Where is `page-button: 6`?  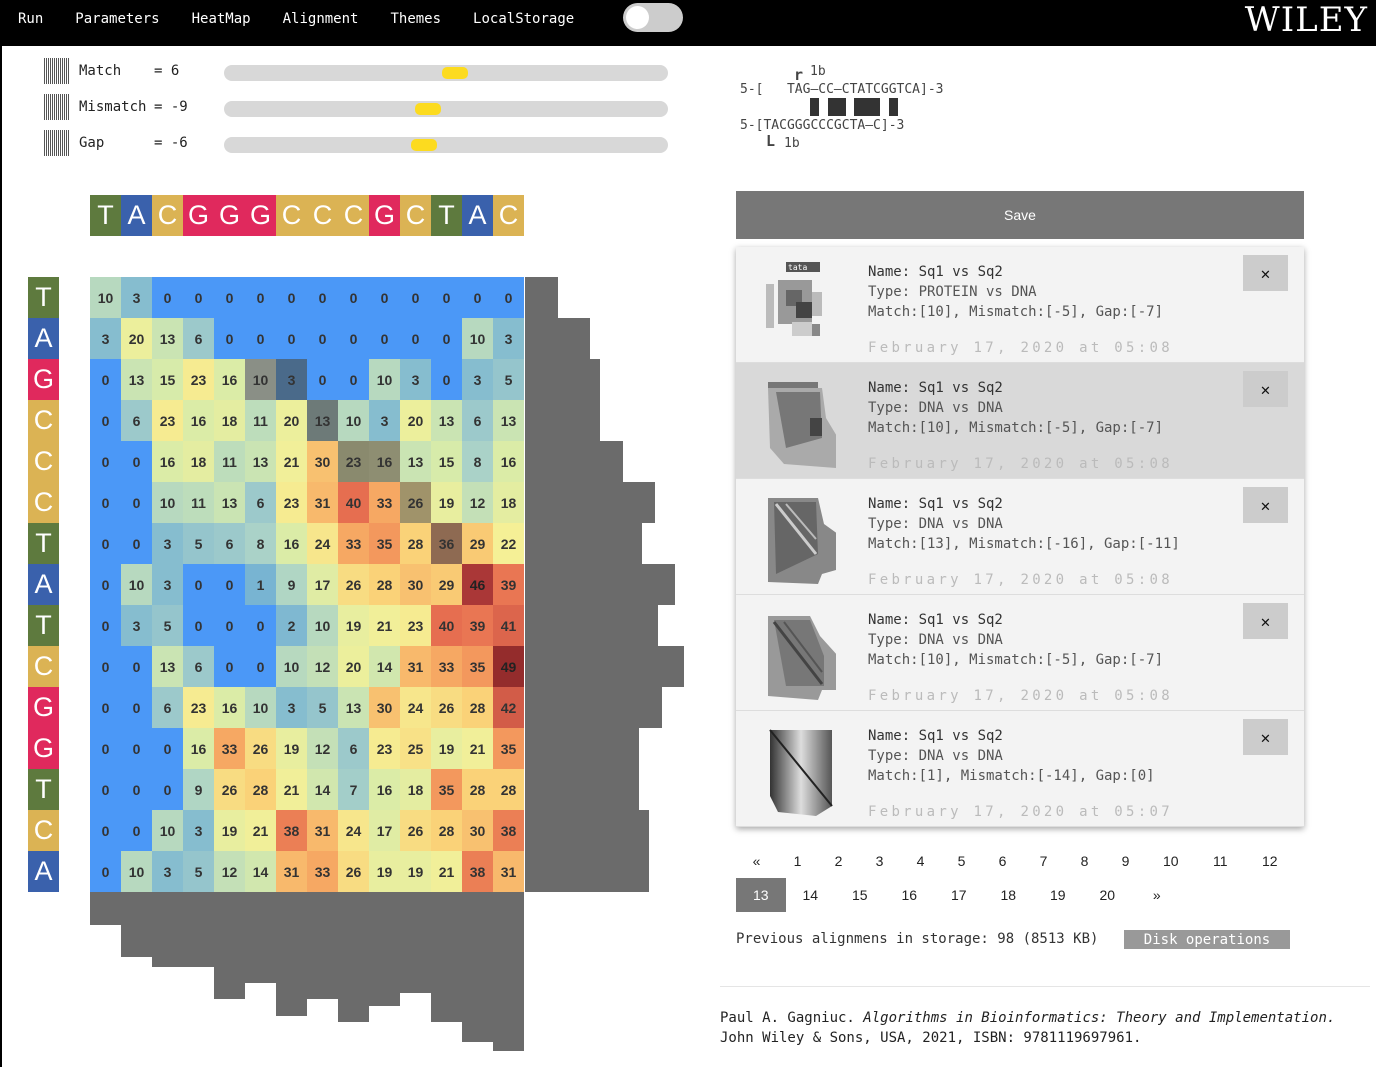
page-button: 6 is located at coordinates (1002, 861).